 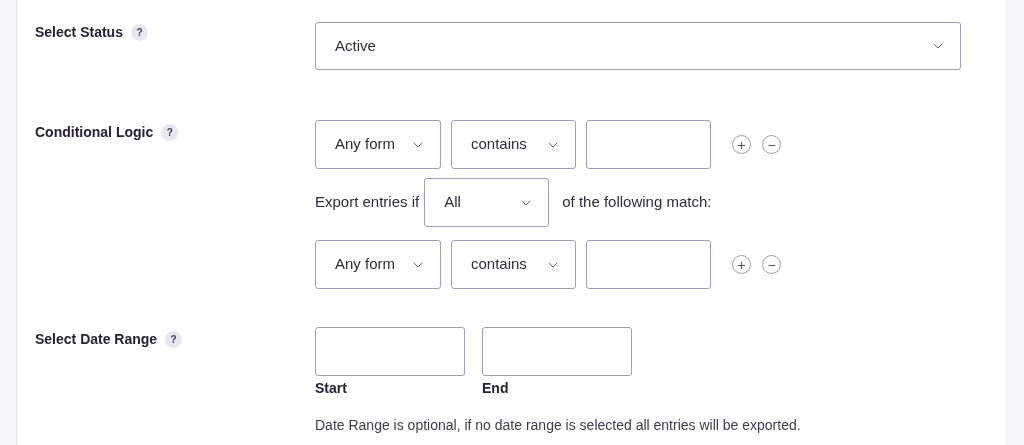 What do you see at coordinates (96, 339) in the screenshot?
I see `field-label: Select Date Range` at bounding box center [96, 339].